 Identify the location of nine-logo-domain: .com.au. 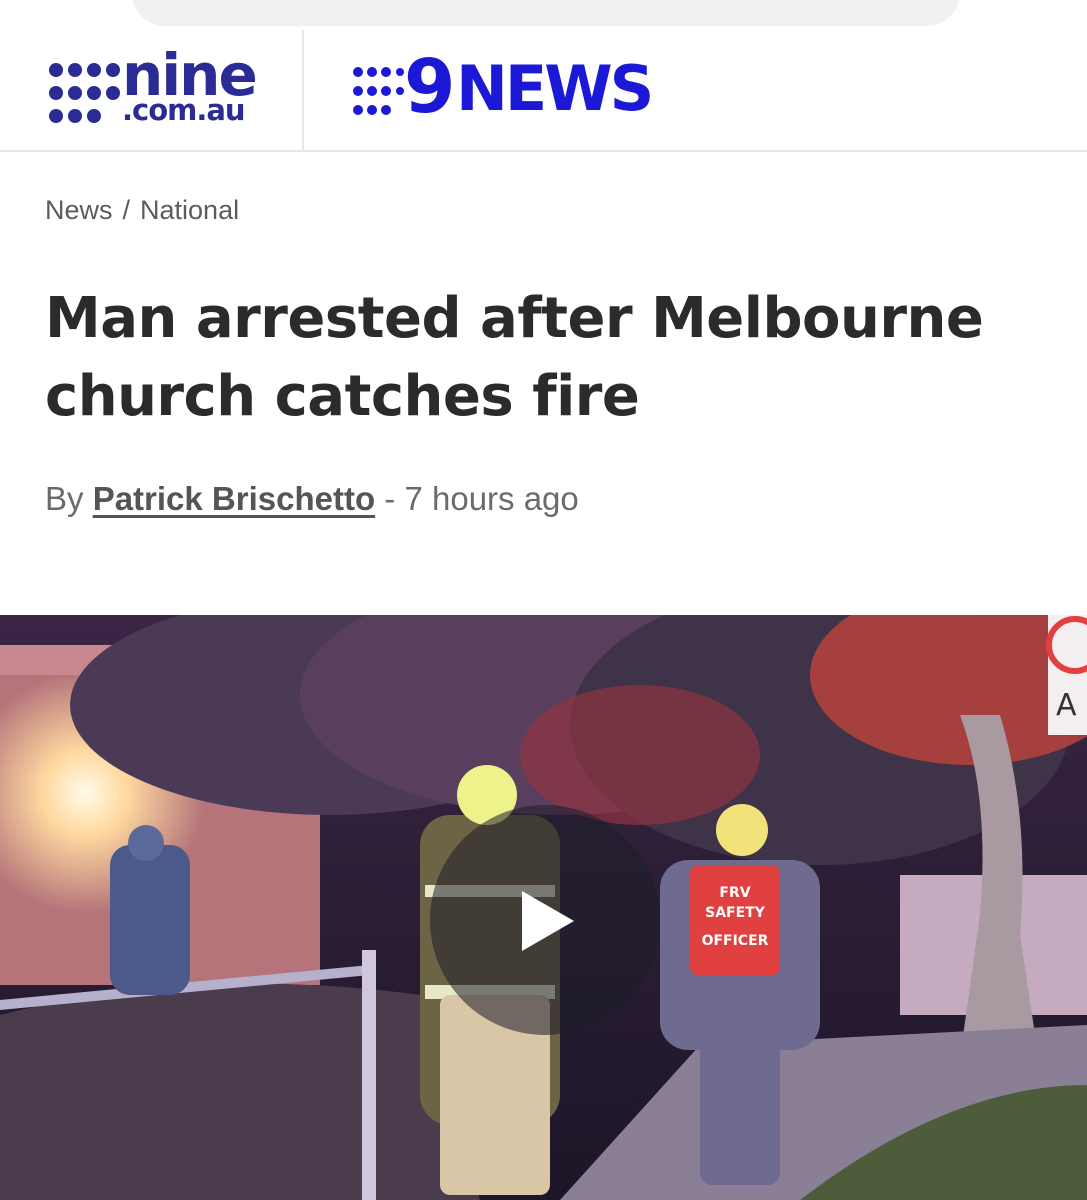
(184, 110).